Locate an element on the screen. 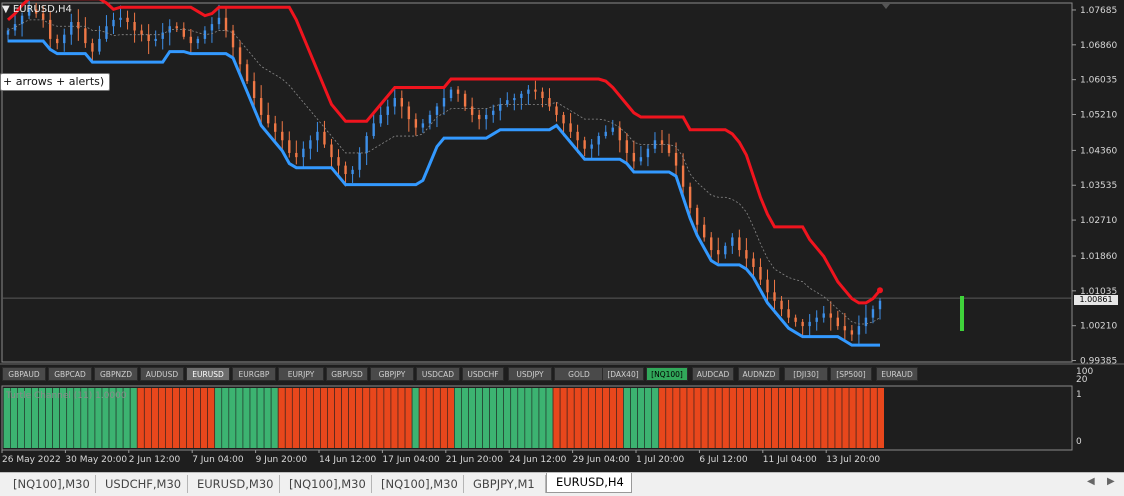  tab-eurusd-h4: EURUSD,H4 is located at coordinates (589, 483).